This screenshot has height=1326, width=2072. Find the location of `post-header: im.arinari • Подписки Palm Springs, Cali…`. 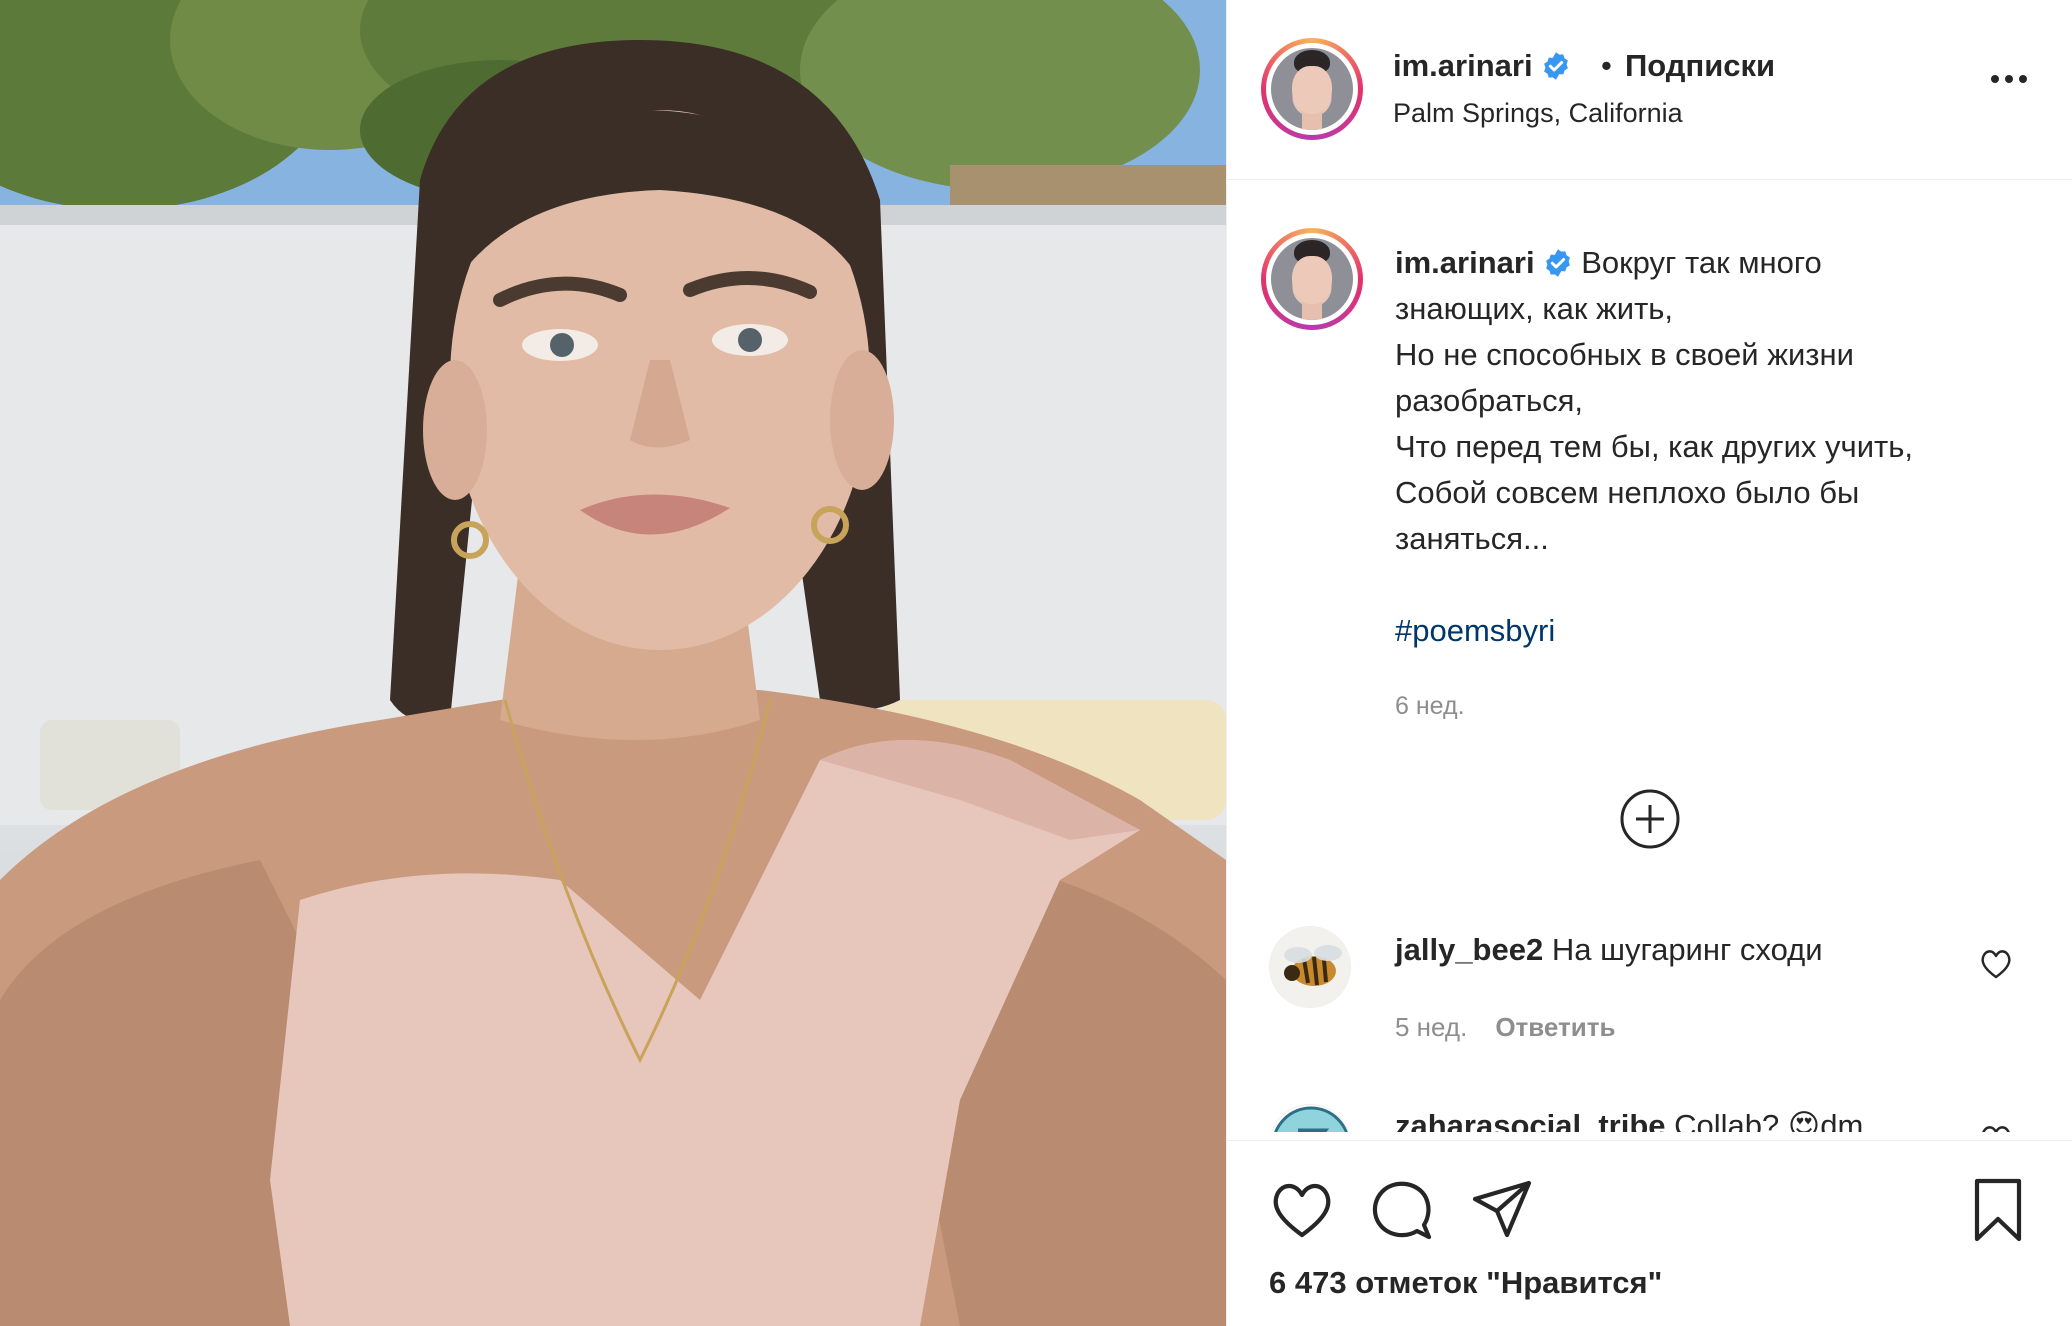

post-header: im.arinari • Подписки Palm Springs, Cali… is located at coordinates (1649, 90).